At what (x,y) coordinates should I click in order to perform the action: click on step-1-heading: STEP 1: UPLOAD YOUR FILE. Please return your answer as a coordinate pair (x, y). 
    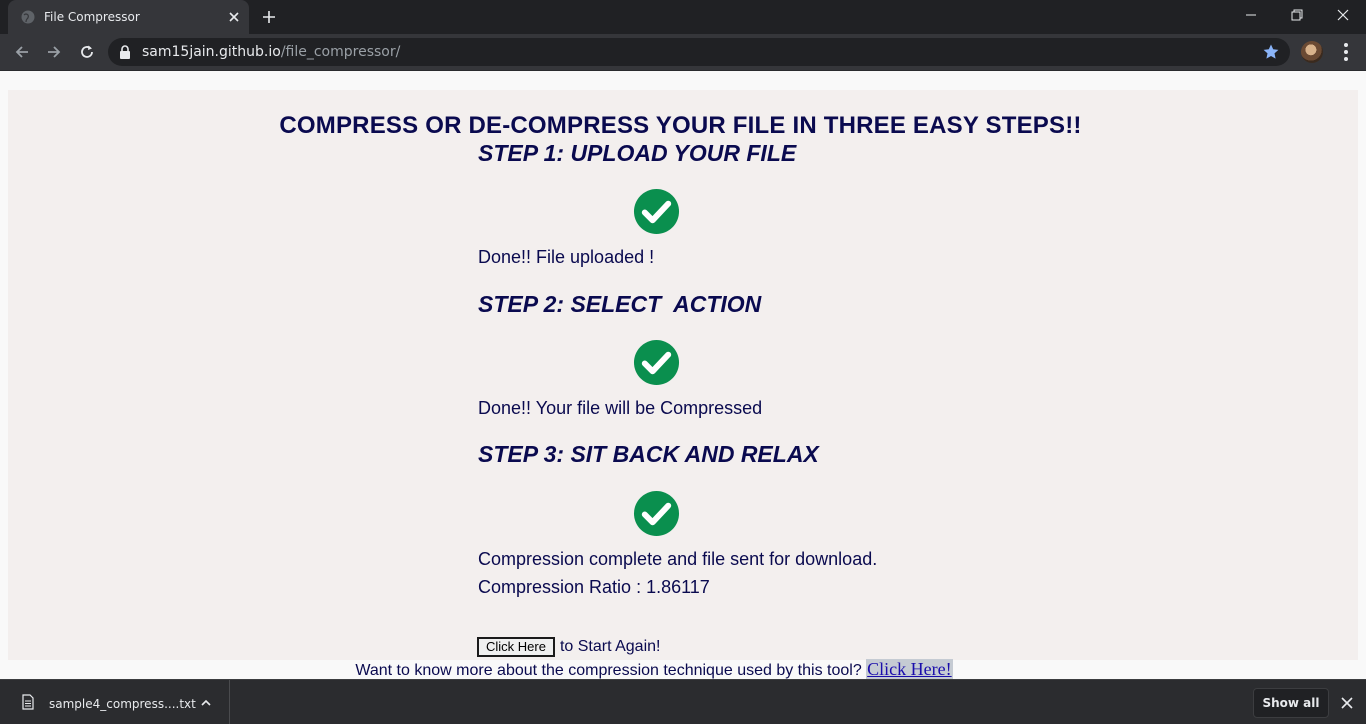
    Looking at the image, I should click on (637, 153).